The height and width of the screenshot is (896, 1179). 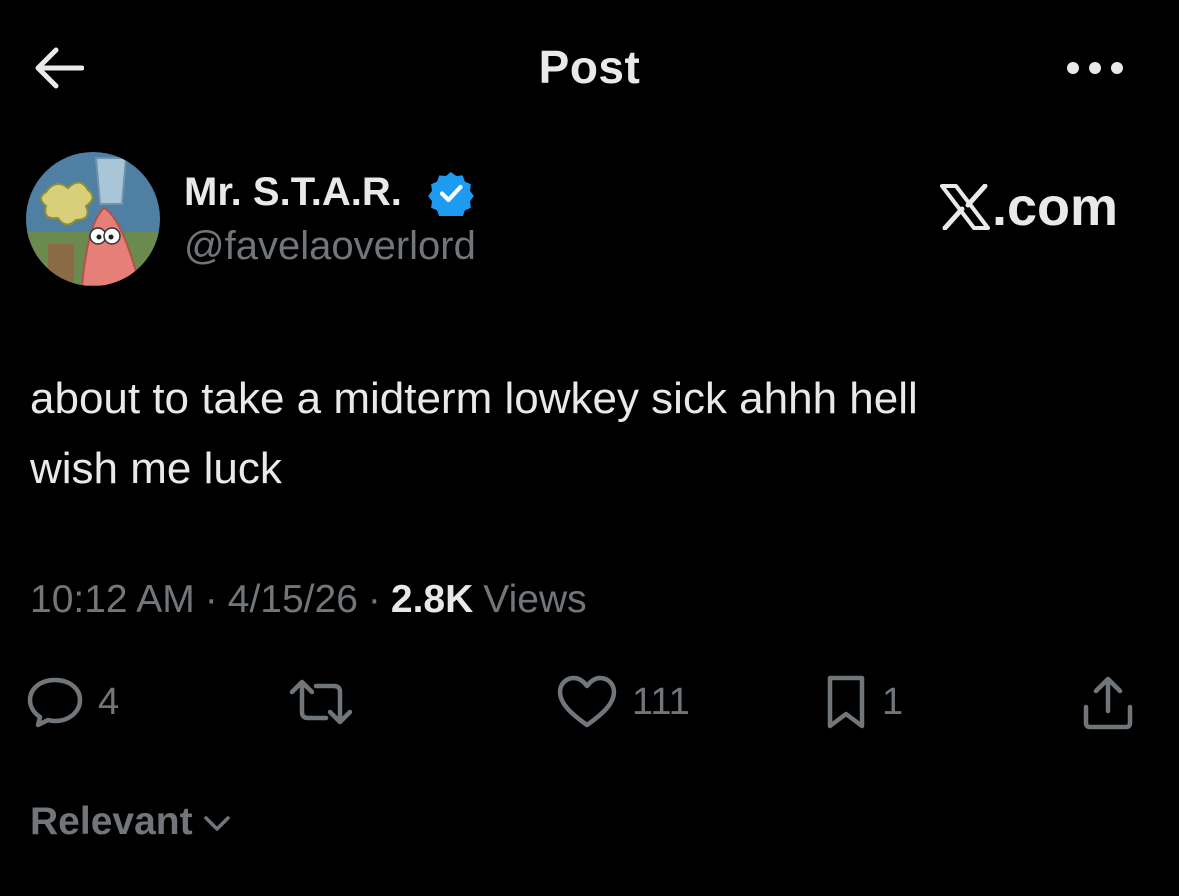 I want to click on page-title: Post, so click(x=589, y=67).